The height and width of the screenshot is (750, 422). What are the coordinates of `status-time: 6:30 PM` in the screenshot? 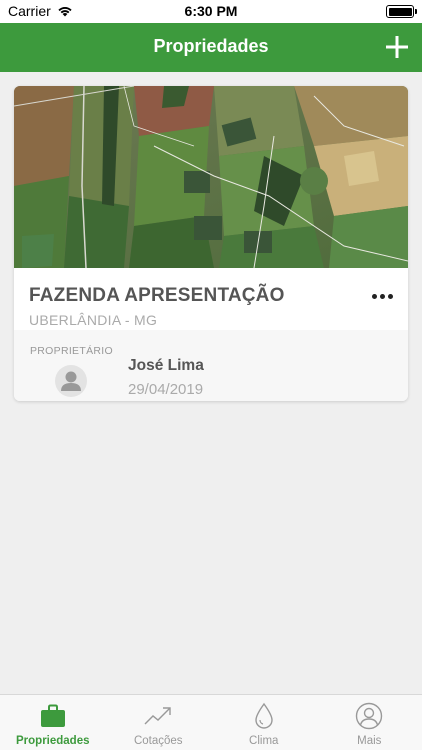 It's located at (211, 11).